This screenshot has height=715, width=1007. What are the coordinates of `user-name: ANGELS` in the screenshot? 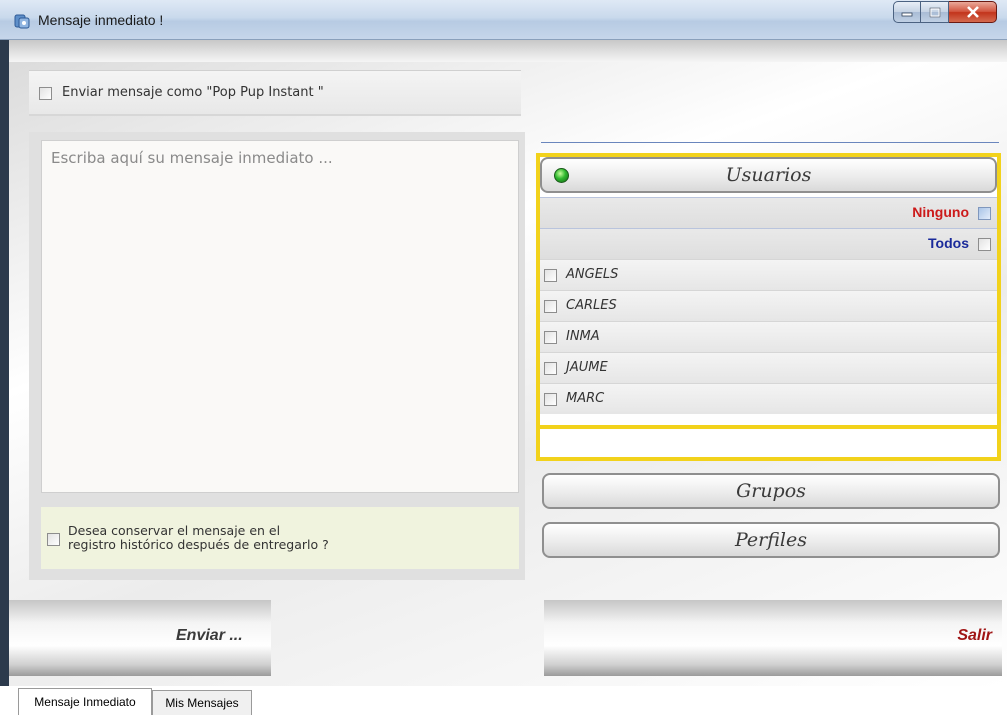 It's located at (592, 274).